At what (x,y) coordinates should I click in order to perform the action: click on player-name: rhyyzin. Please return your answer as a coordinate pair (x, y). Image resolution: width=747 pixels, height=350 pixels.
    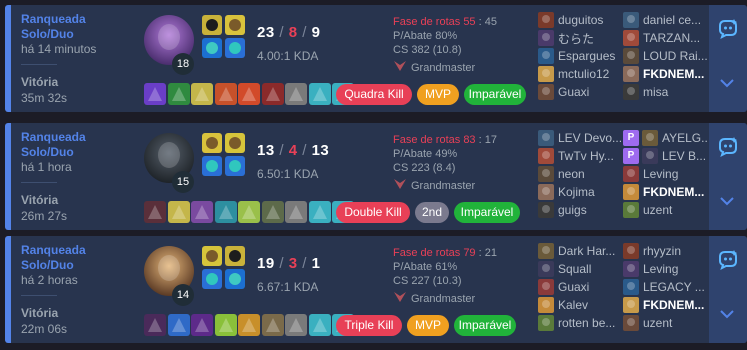
    Looking at the image, I should click on (662, 251).